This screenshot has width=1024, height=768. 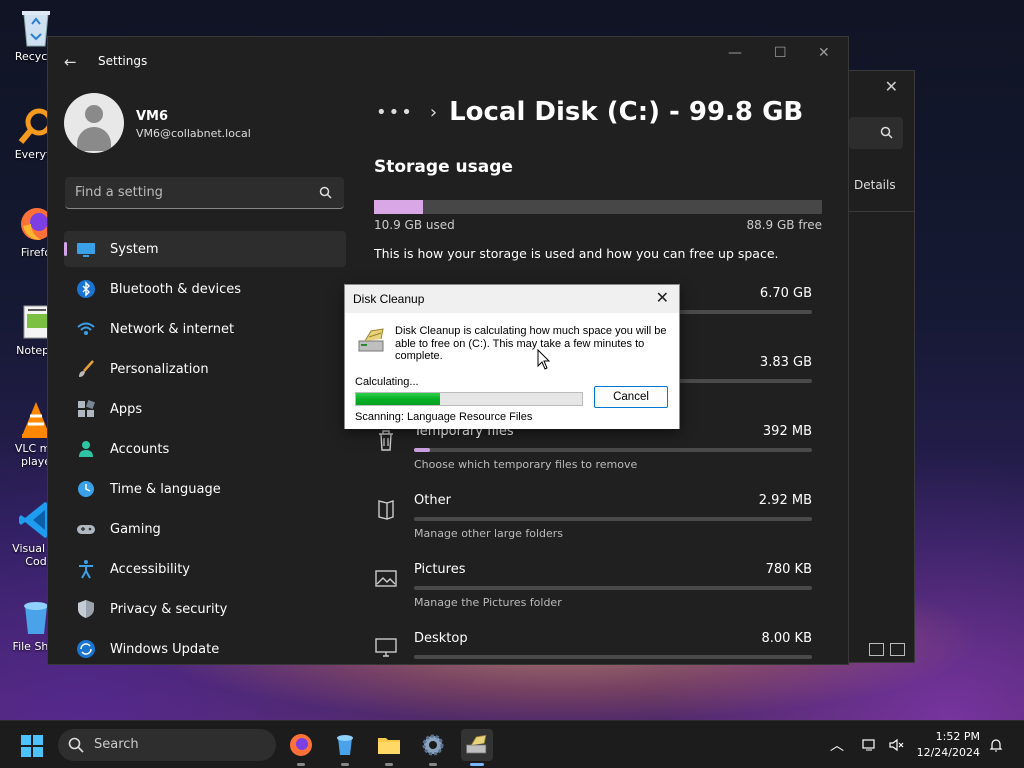 What do you see at coordinates (477, 747) in the screenshot?
I see `taskbar-disk-cleanup` at bounding box center [477, 747].